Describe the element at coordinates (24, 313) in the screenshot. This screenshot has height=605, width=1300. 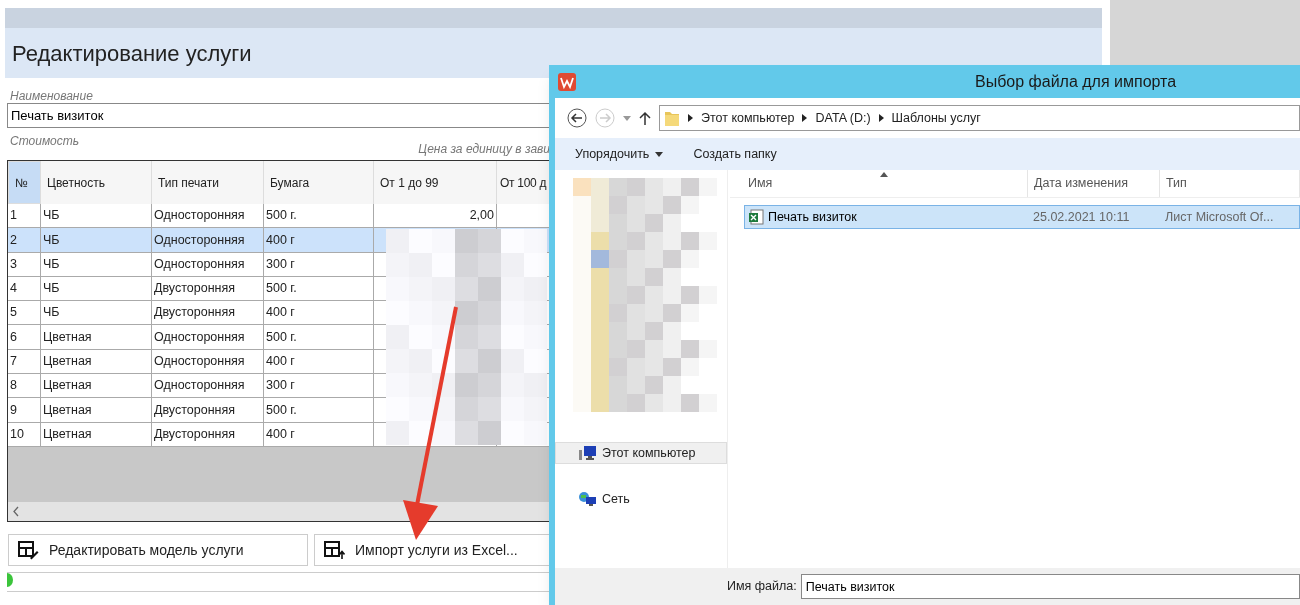
I see `table-cell: 5` at that location.